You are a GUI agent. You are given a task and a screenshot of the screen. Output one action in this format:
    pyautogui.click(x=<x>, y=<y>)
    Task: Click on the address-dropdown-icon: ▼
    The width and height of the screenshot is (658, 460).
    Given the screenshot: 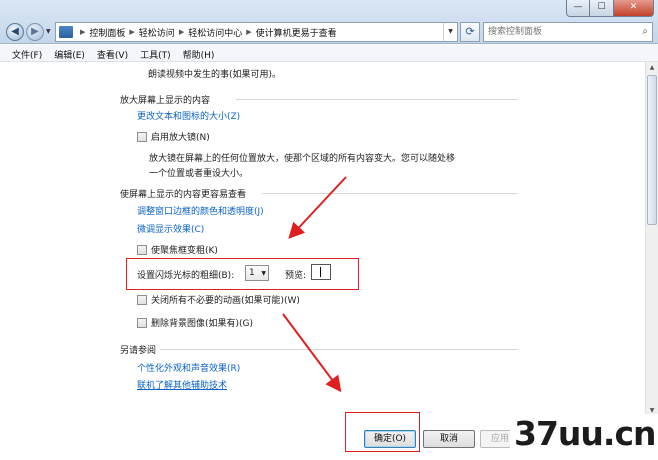 What is the action you would take?
    pyautogui.click(x=450, y=32)
    